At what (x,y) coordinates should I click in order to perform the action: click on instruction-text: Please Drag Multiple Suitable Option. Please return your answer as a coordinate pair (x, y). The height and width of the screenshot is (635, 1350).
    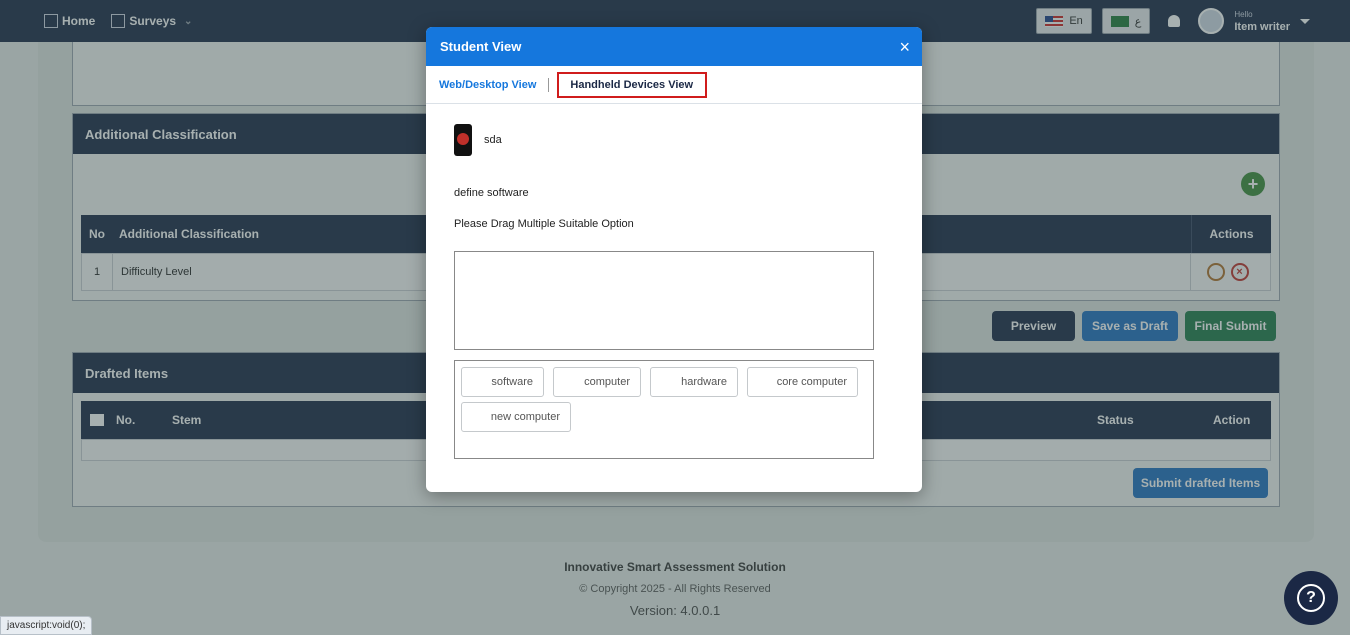
    Looking at the image, I should click on (544, 224).